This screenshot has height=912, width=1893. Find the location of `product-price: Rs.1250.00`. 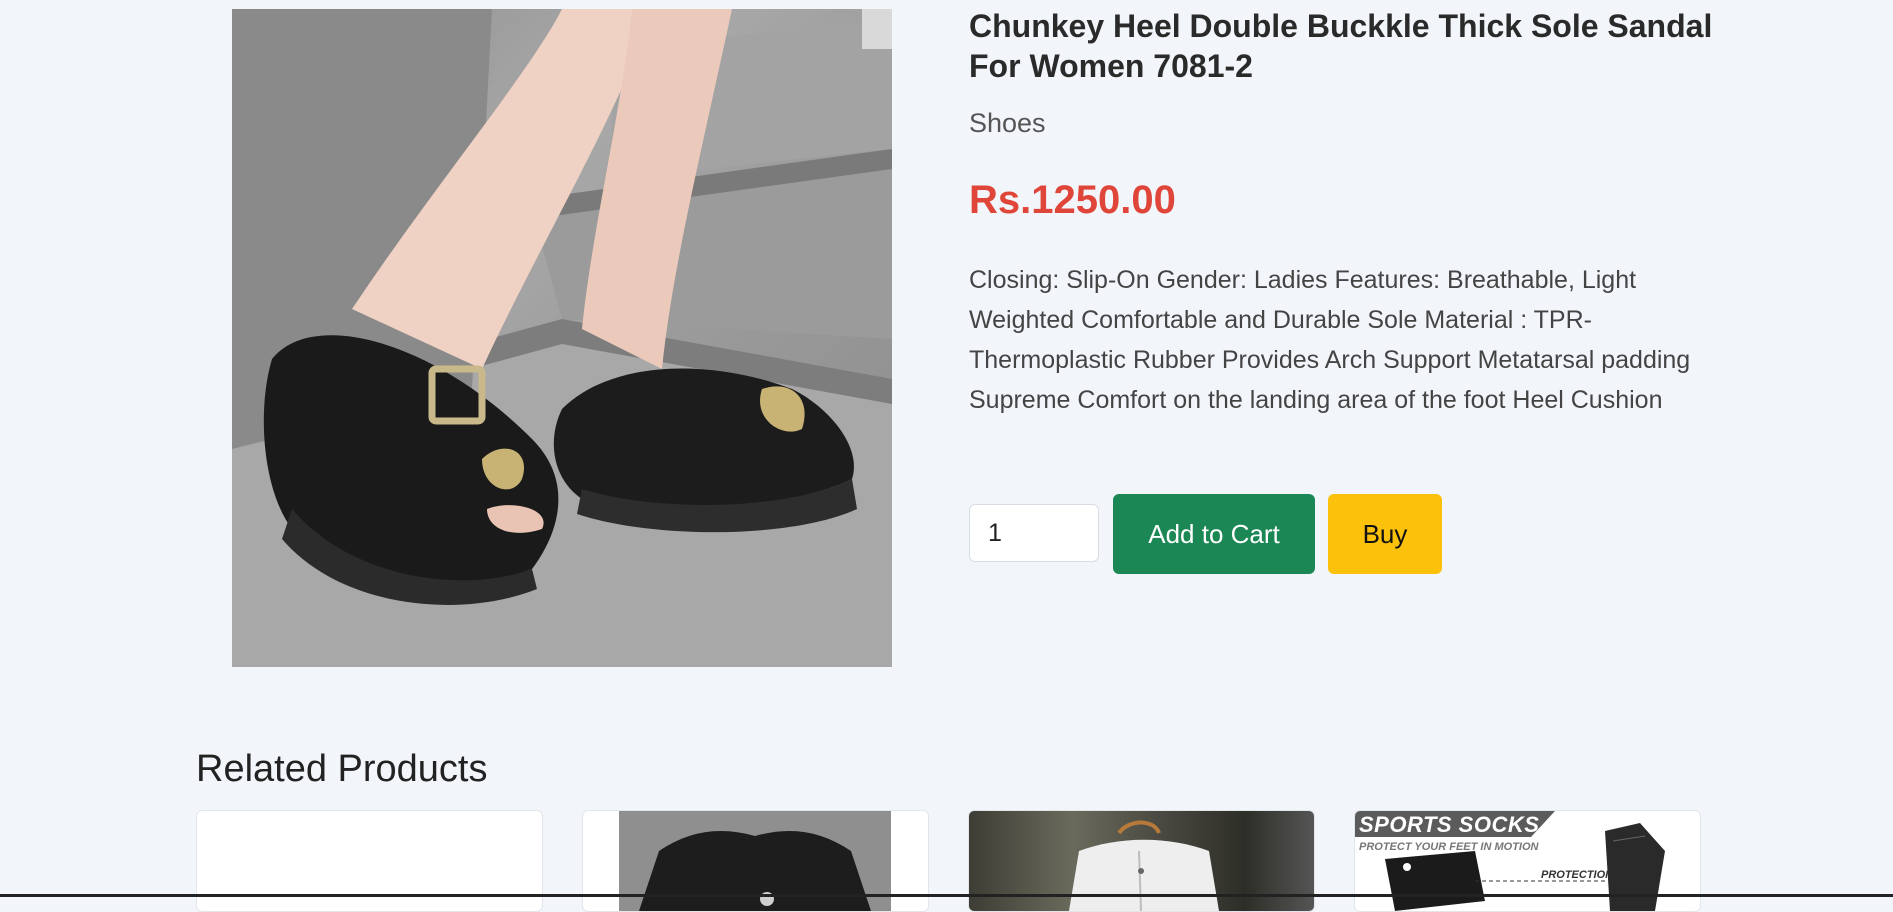

product-price: Rs.1250.00 is located at coordinates (1072, 200).